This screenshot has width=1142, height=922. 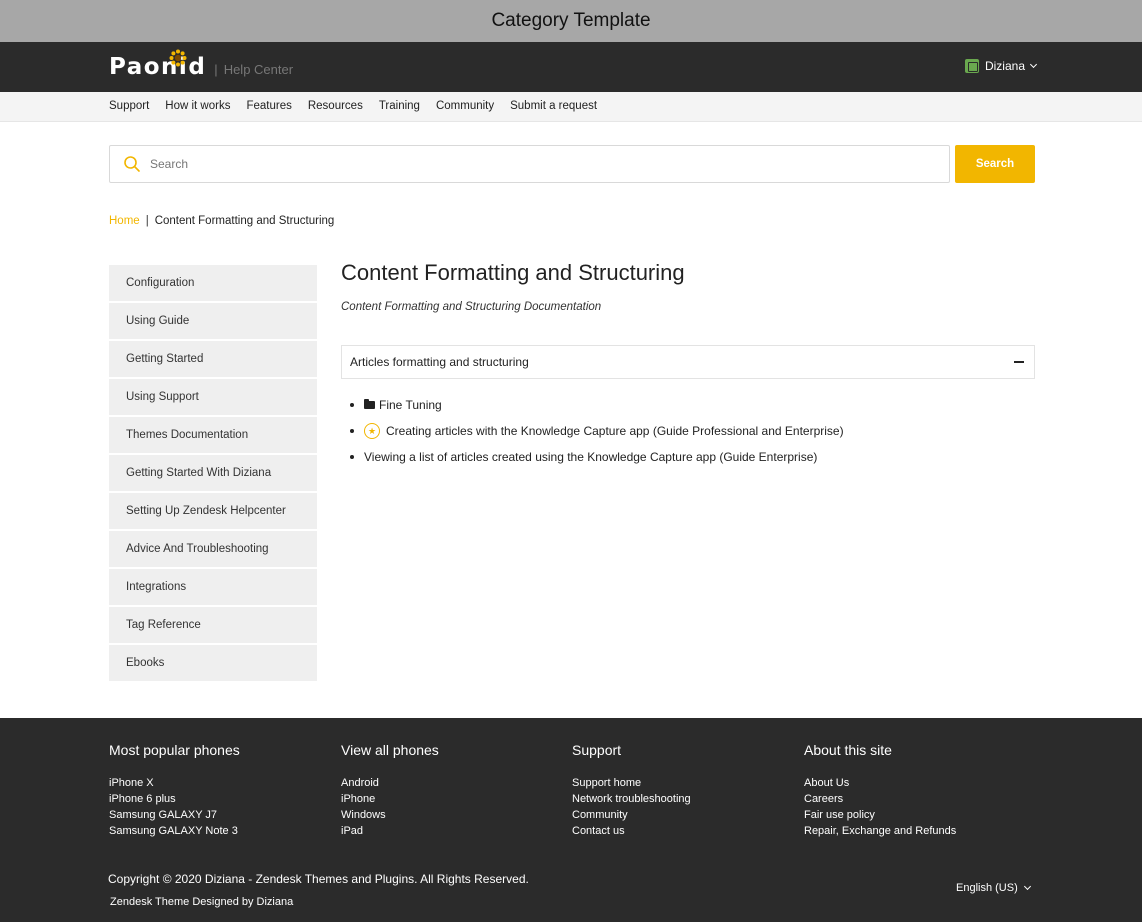 What do you see at coordinates (540, 164) in the screenshot?
I see `search-input` at bounding box center [540, 164].